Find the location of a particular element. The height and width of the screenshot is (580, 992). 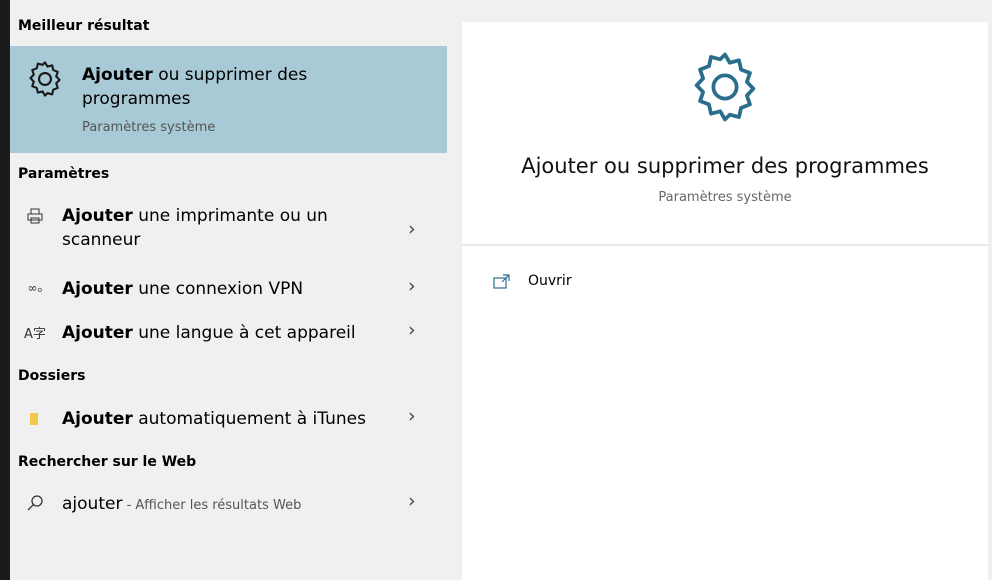

result-label: Ajouter automatiquement à iTunes is located at coordinates (214, 419).